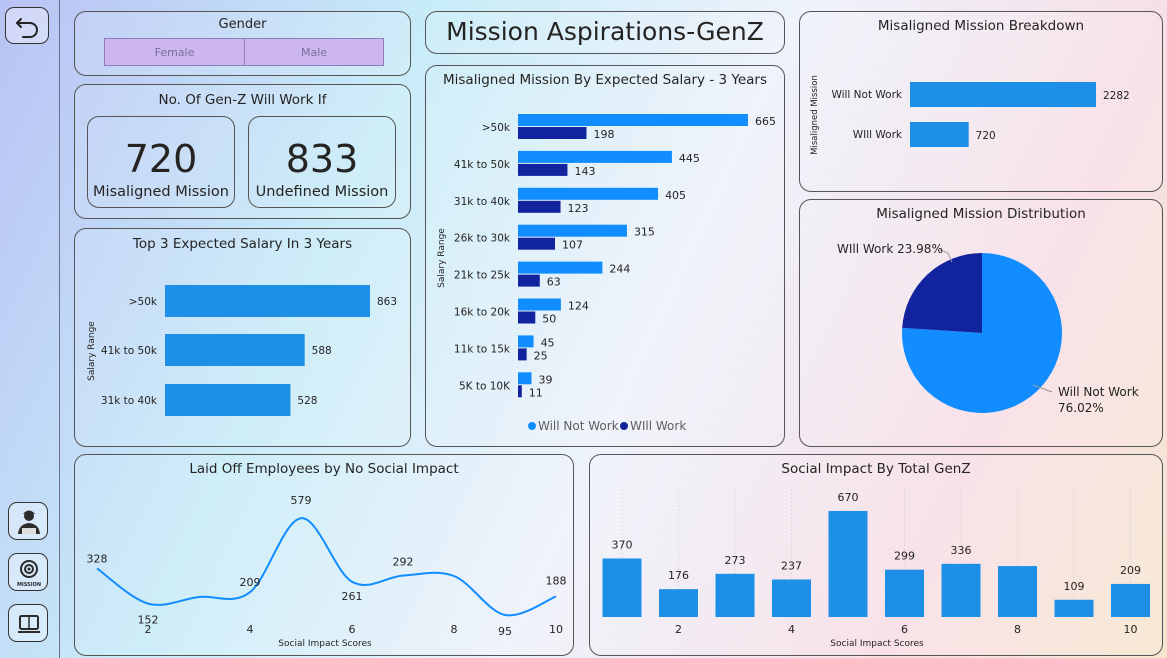 This screenshot has height=658, width=1167. Describe the element at coordinates (482, 276) in the screenshot. I see `tick-label: 21k to 25k` at that location.